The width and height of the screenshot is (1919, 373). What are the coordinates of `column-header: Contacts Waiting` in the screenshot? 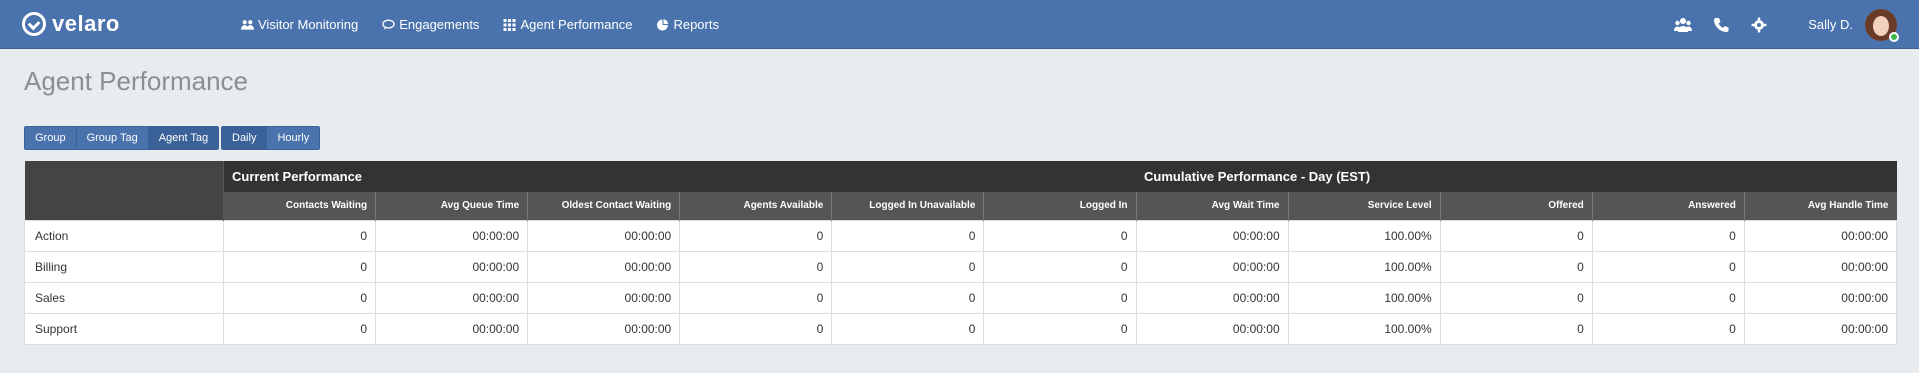 It's located at (299, 206).